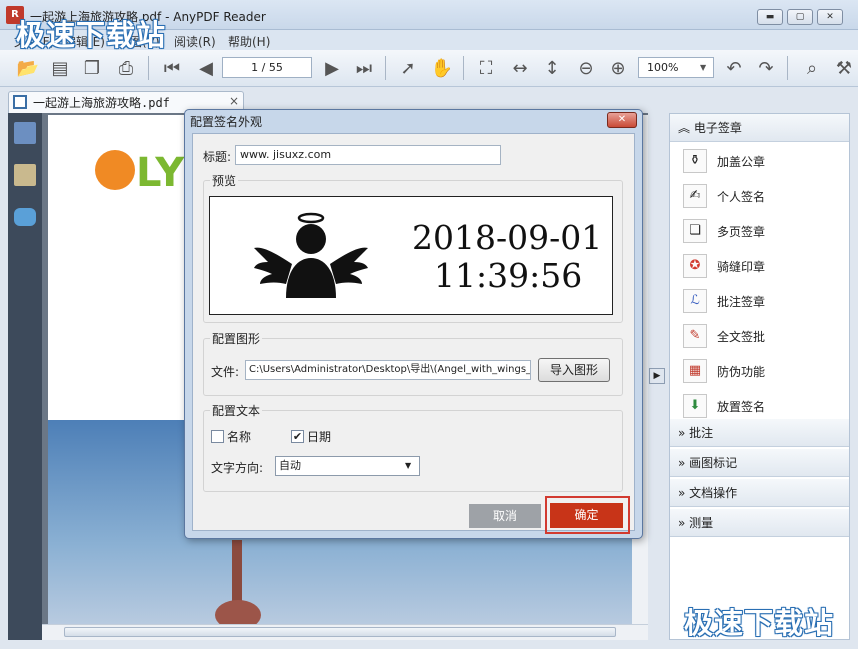  Describe the element at coordinates (239, 437) in the screenshot. I see `name-checkbox-label: 名称` at that location.